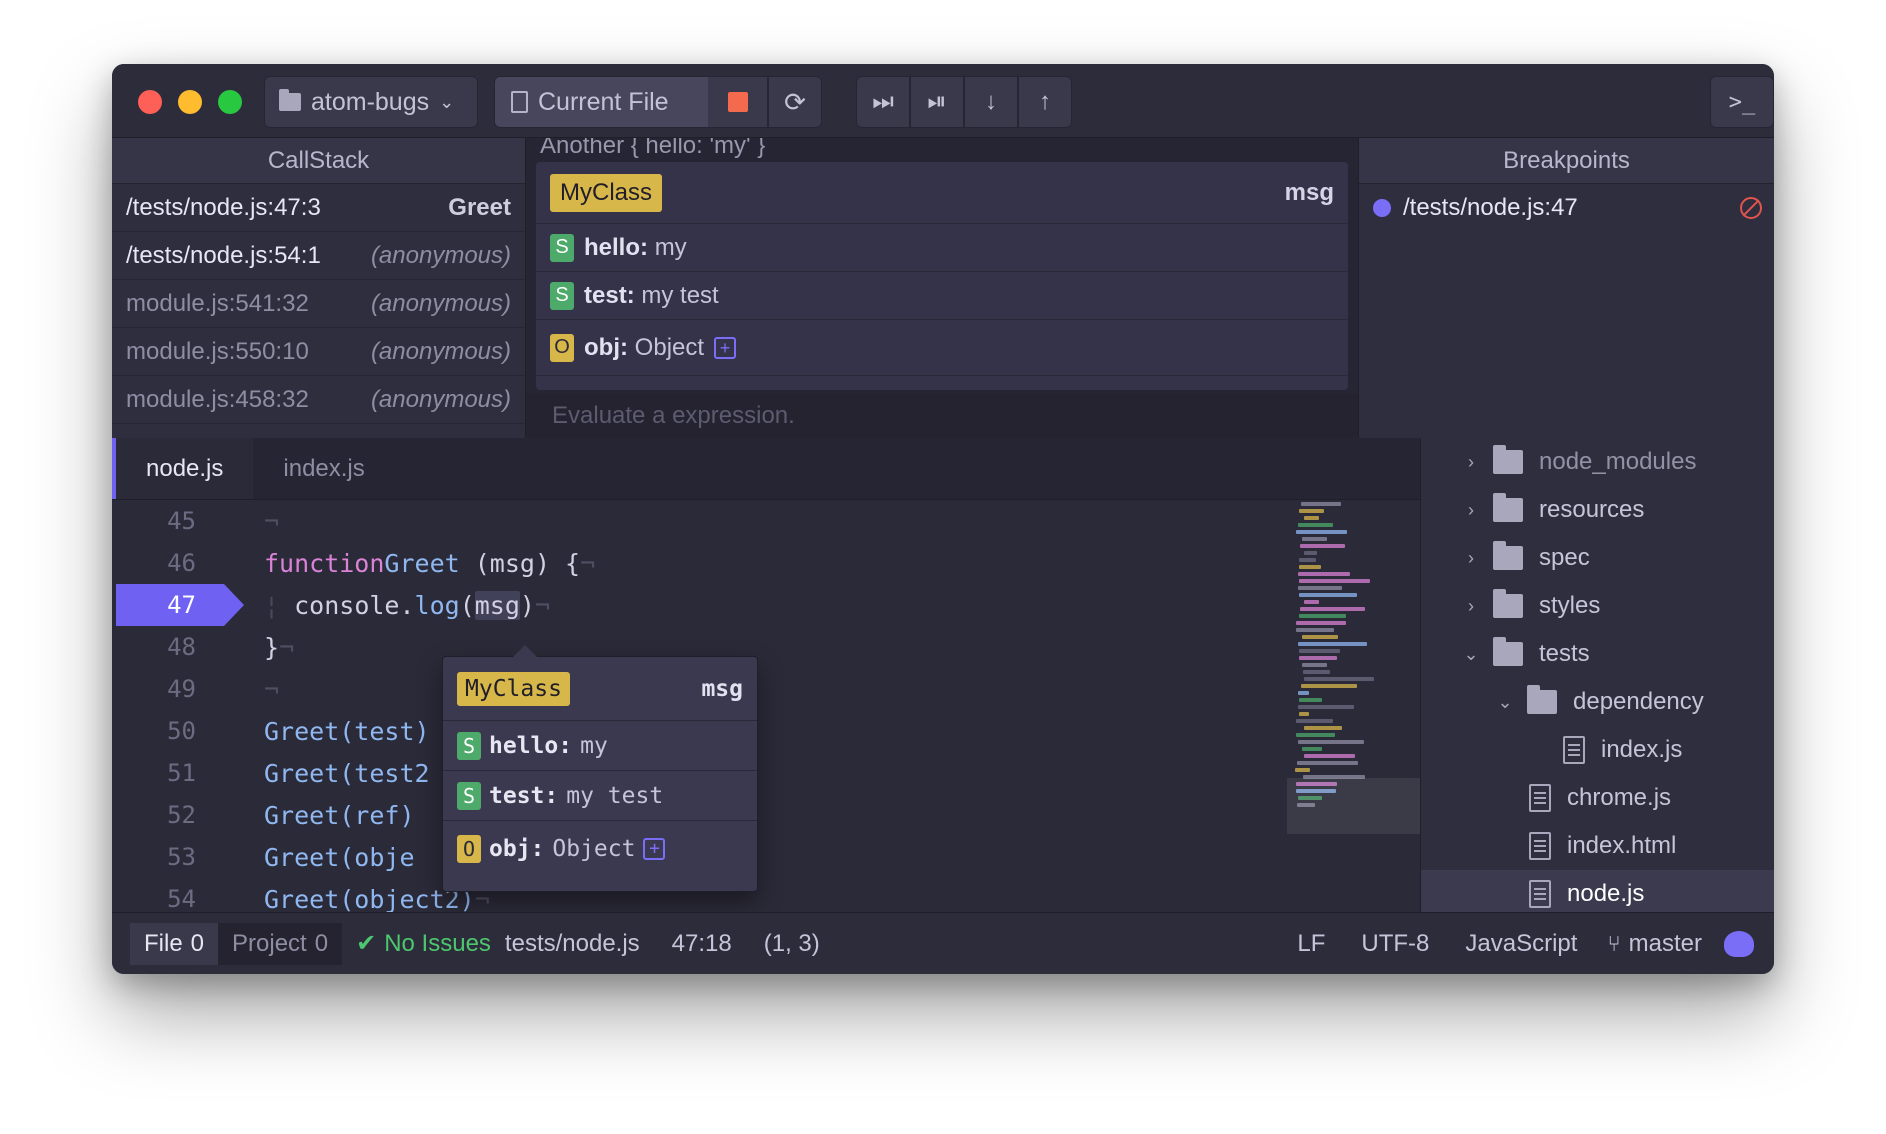  I want to click on line-number: 54, so click(168, 895).